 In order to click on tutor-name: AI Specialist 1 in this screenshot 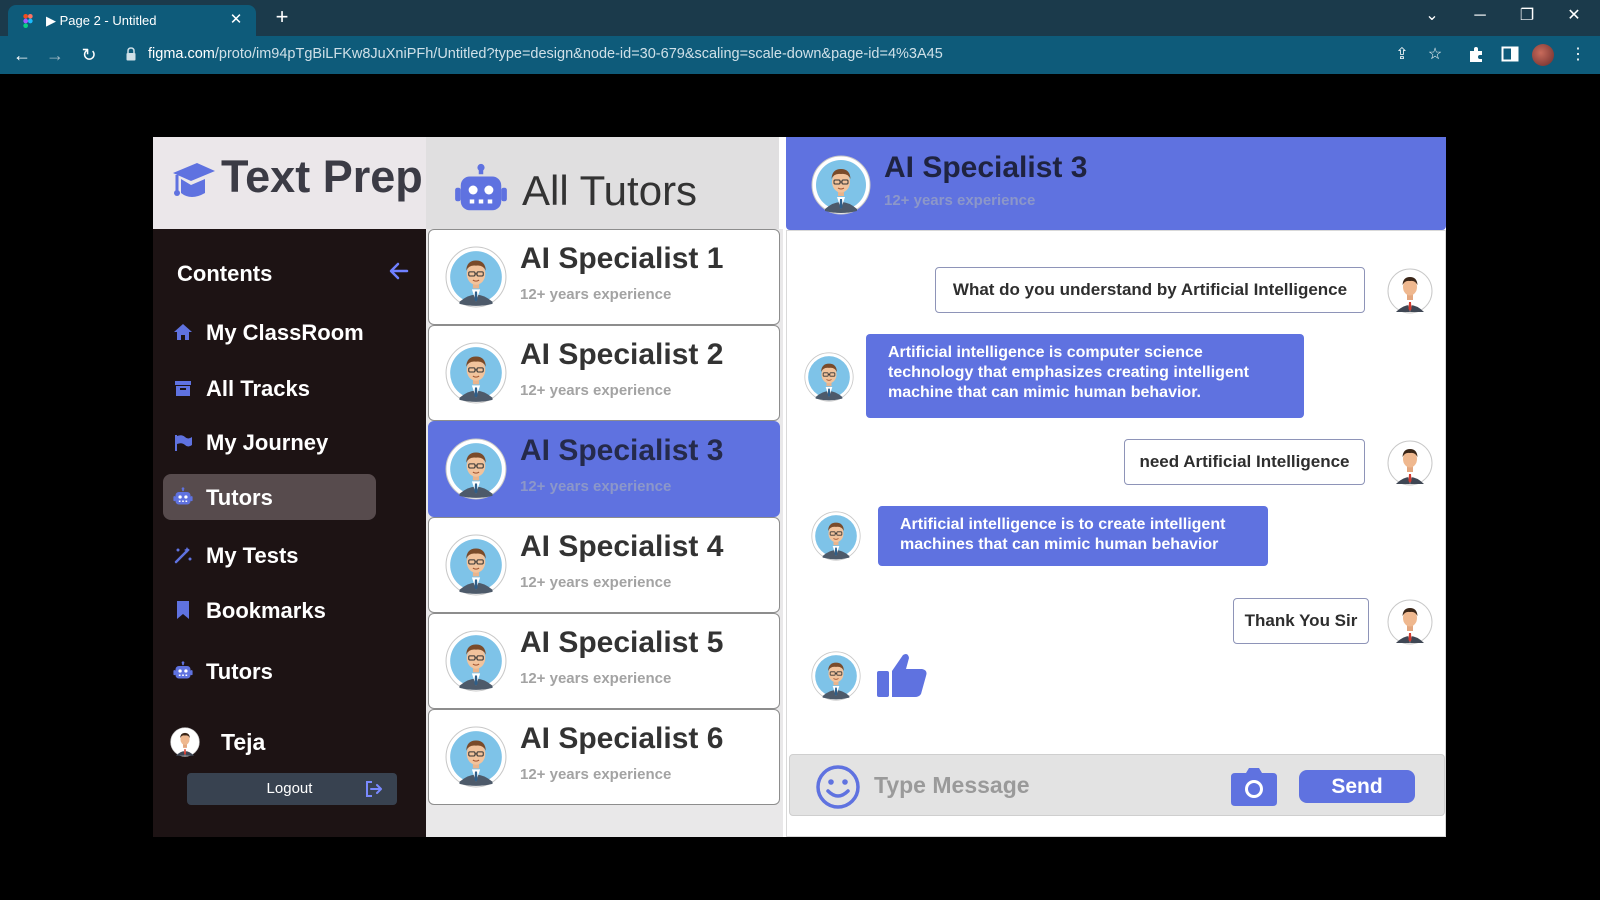, I will do `click(622, 258)`.